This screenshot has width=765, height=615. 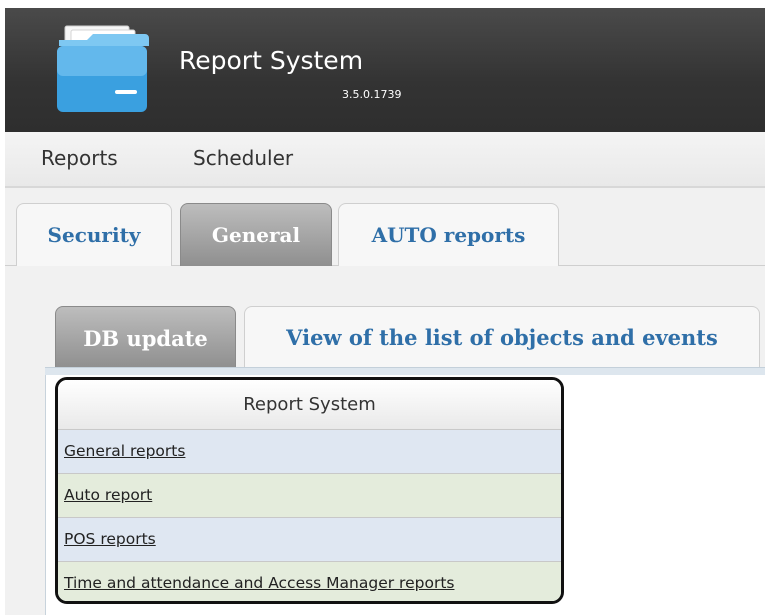 What do you see at coordinates (94, 234) in the screenshot?
I see `tab-security: Security` at bounding box center [94, 234].